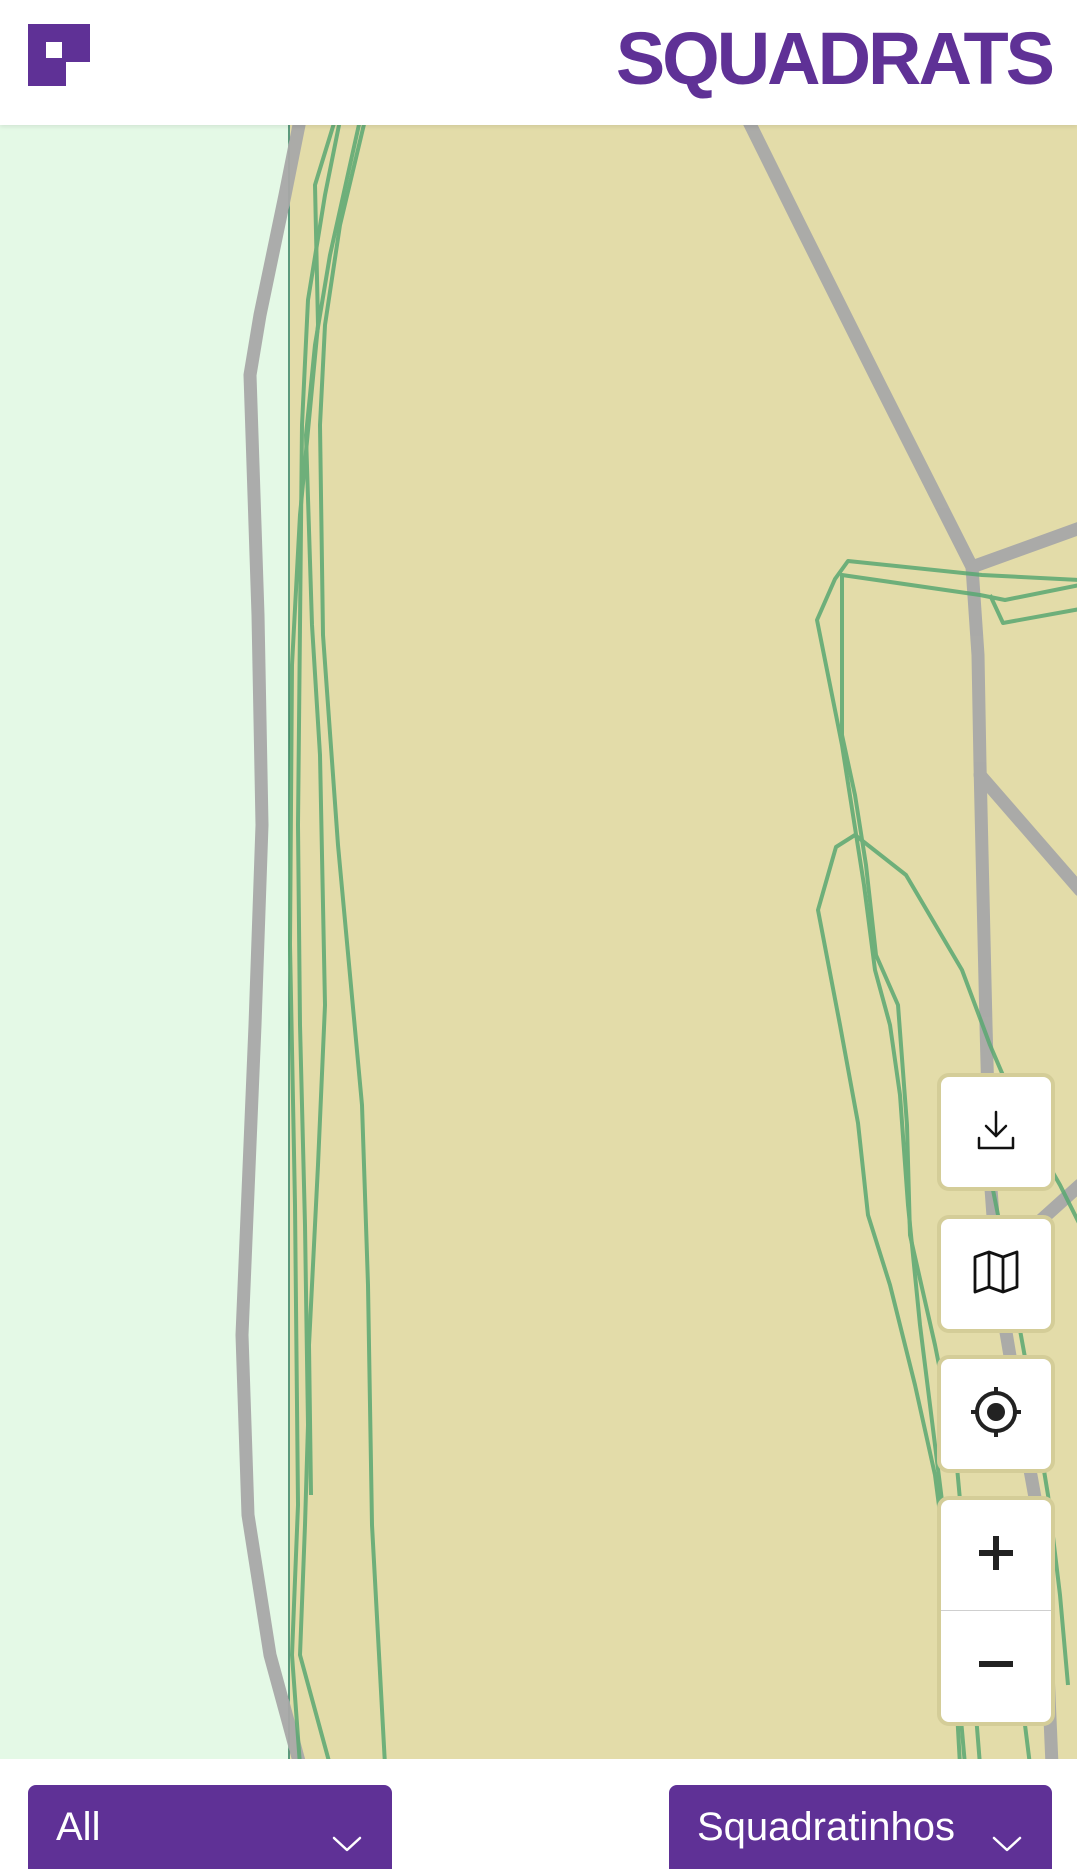  I want to click on download-button, so click(996, 1132).